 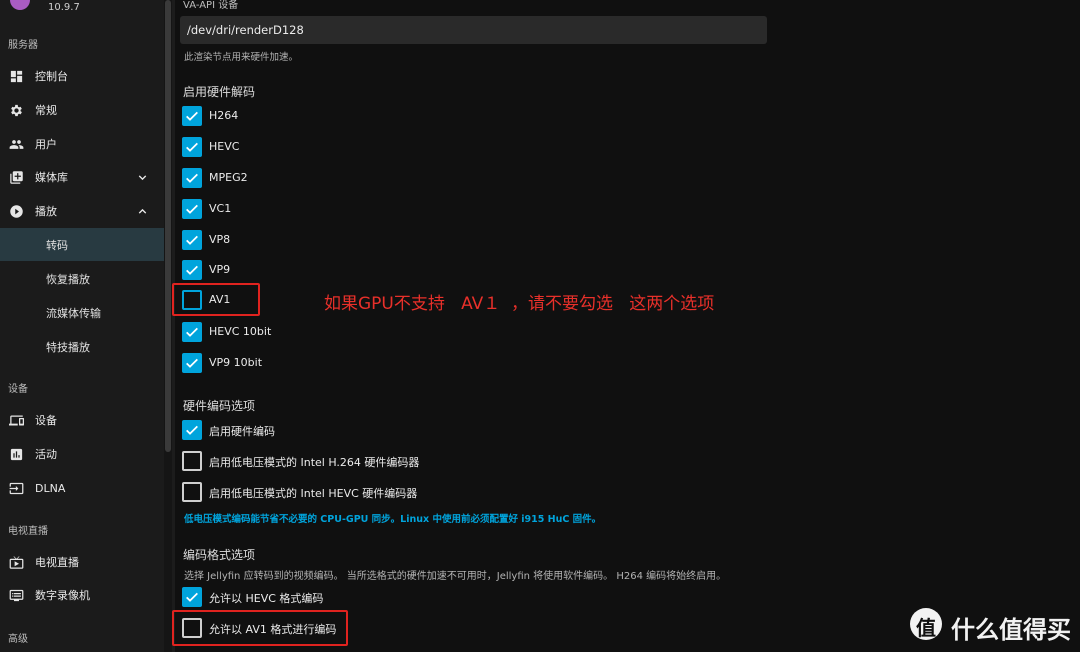 What do you see at coordinates (46, 110) in the screenshot?
I see `sidebar-item-label: 常规` at bounding box center [46, 110].